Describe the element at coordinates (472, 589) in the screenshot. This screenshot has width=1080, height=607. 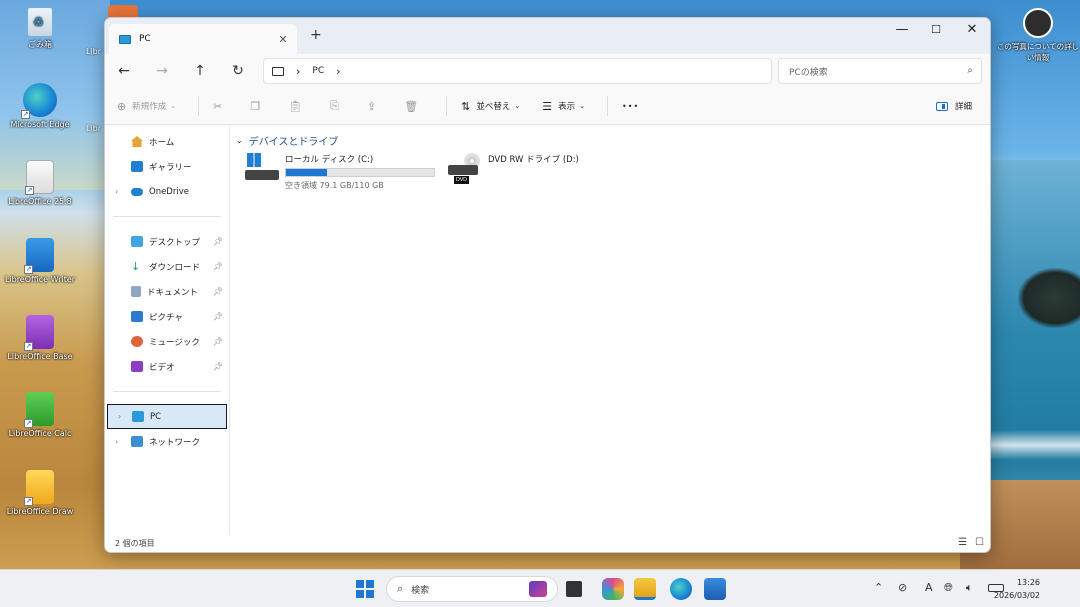
I see `taskbar-search: ⌕ 検索` at that location.